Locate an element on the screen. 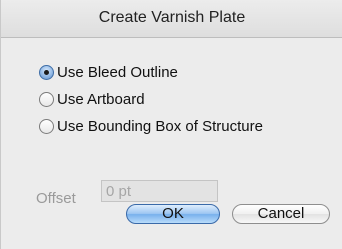 The image size is (342, 249). option-use-bounding-box-of-structure: Use Bounding Box of Structure is located at coordinates (151, 126).